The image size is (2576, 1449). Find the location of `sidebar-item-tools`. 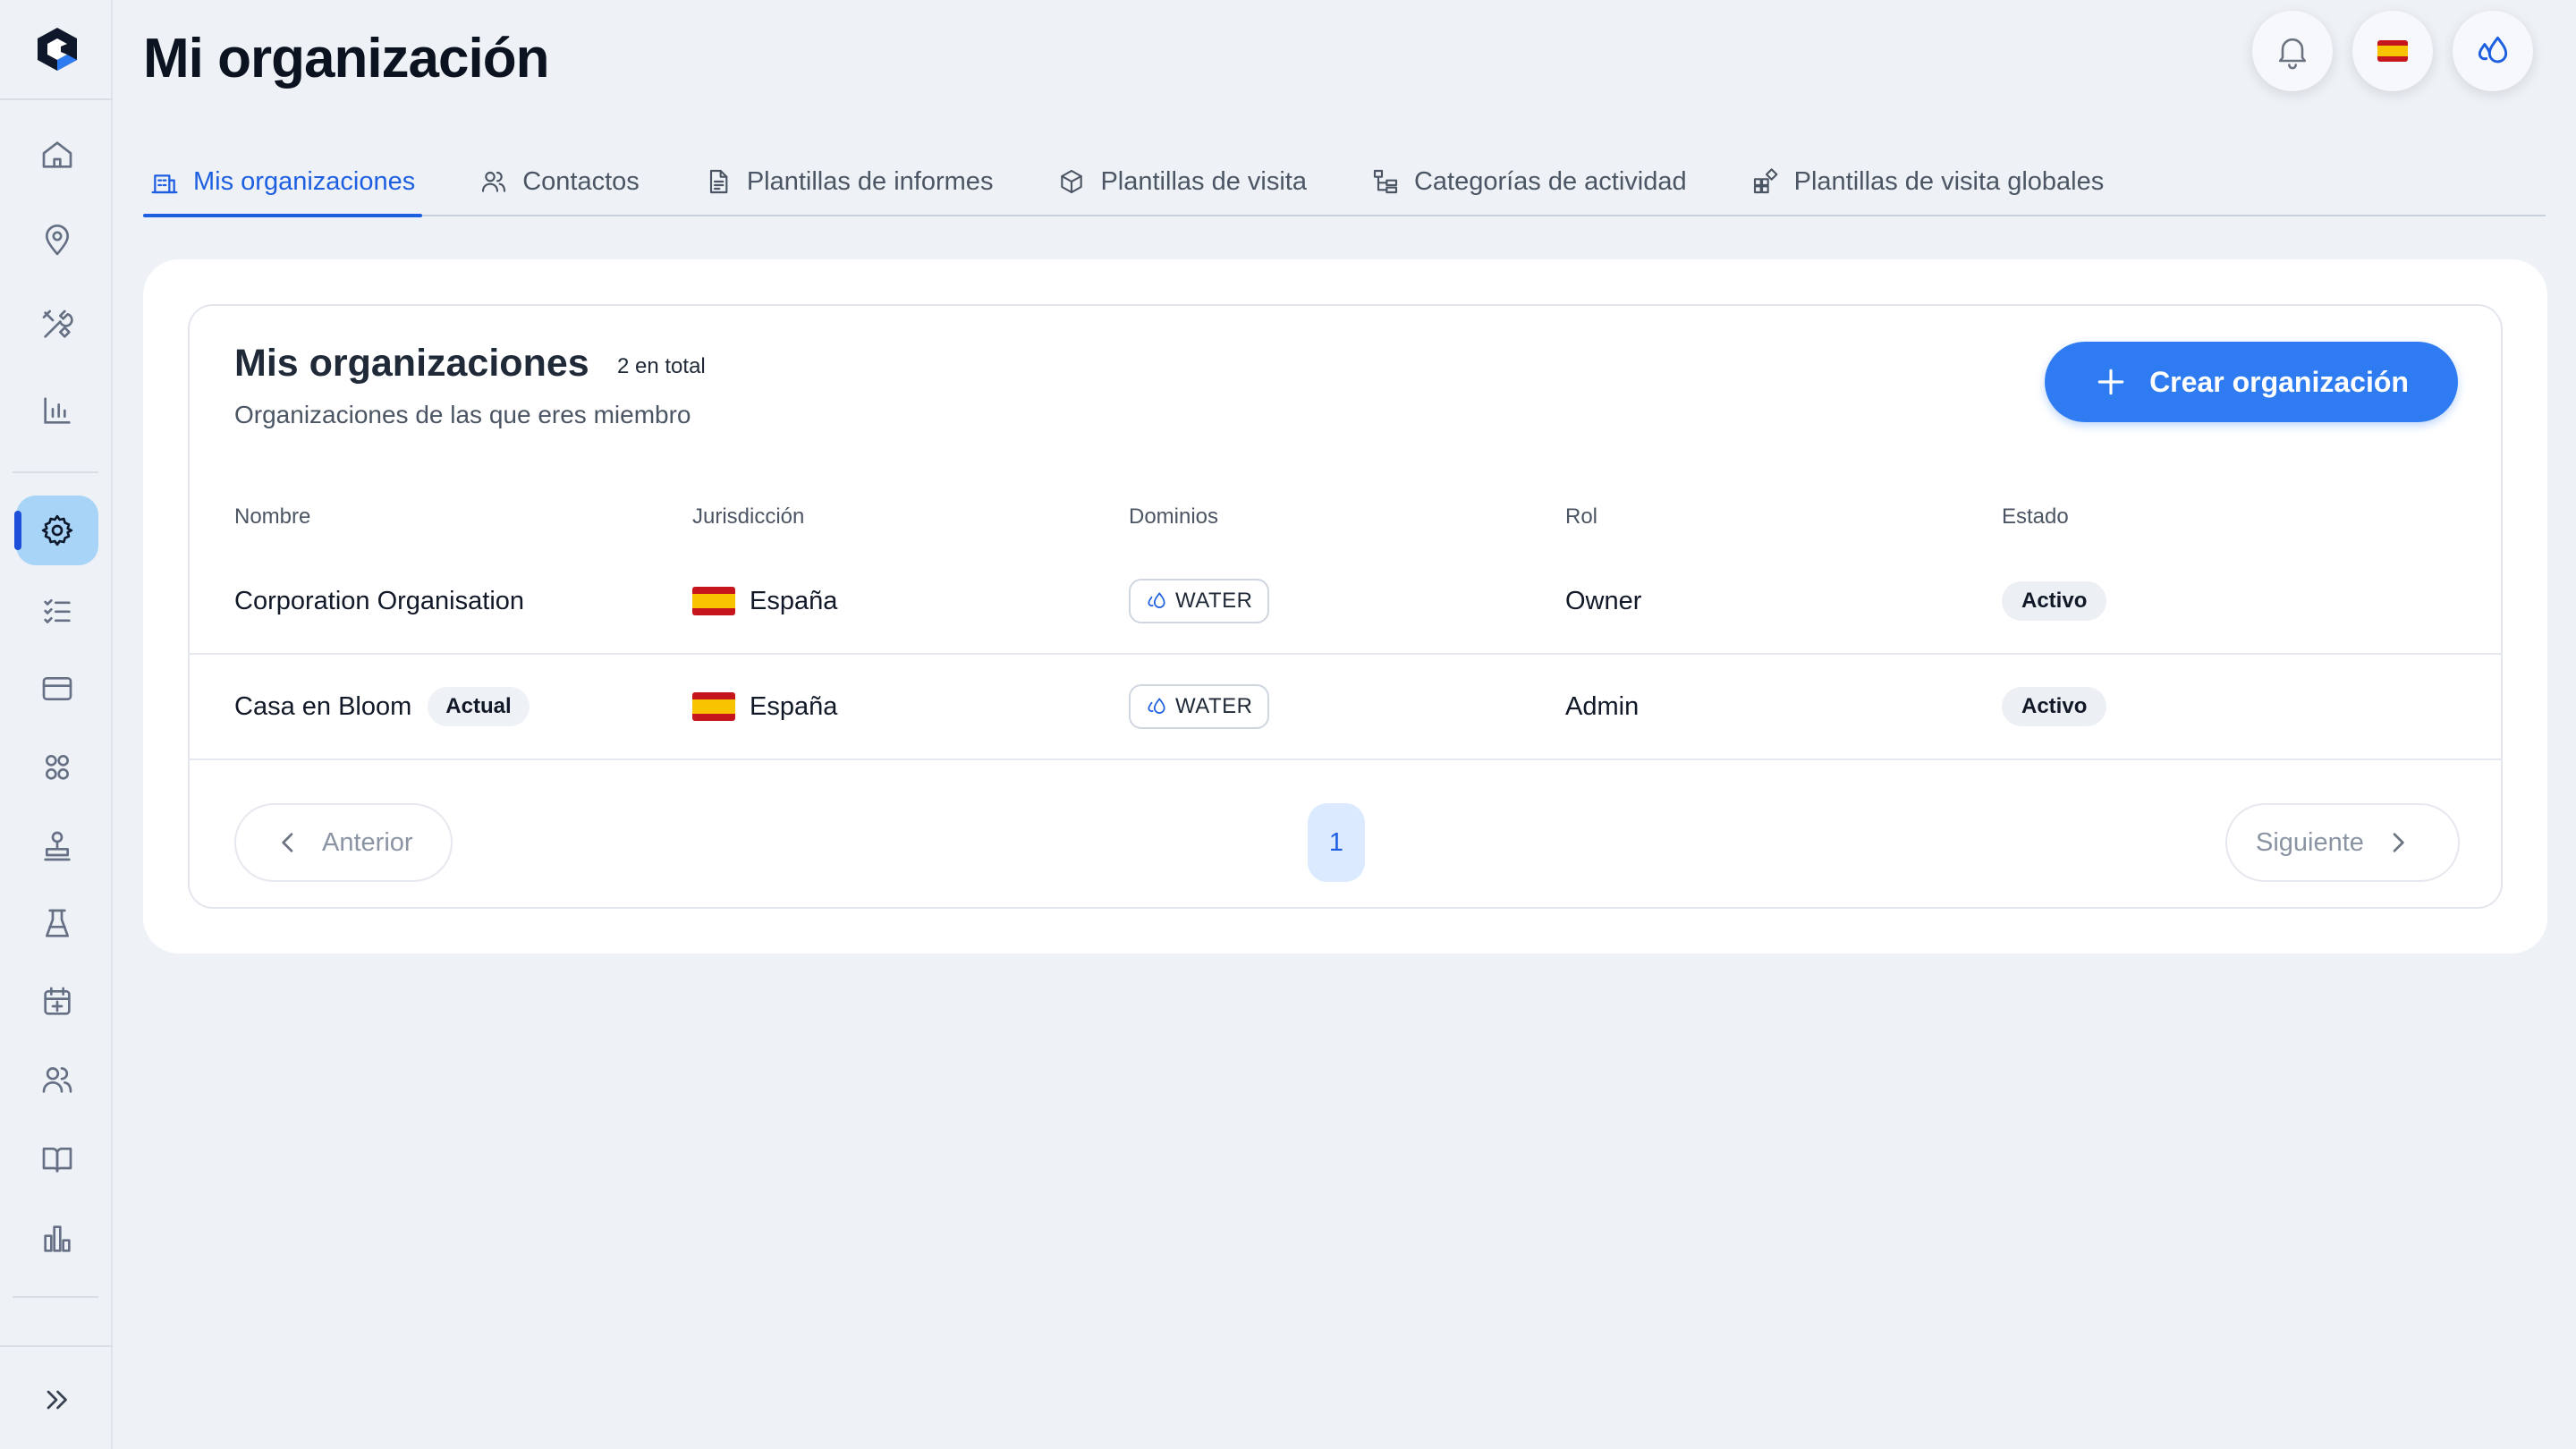

sidebar-item-tools is located at coordinates (57, 325).